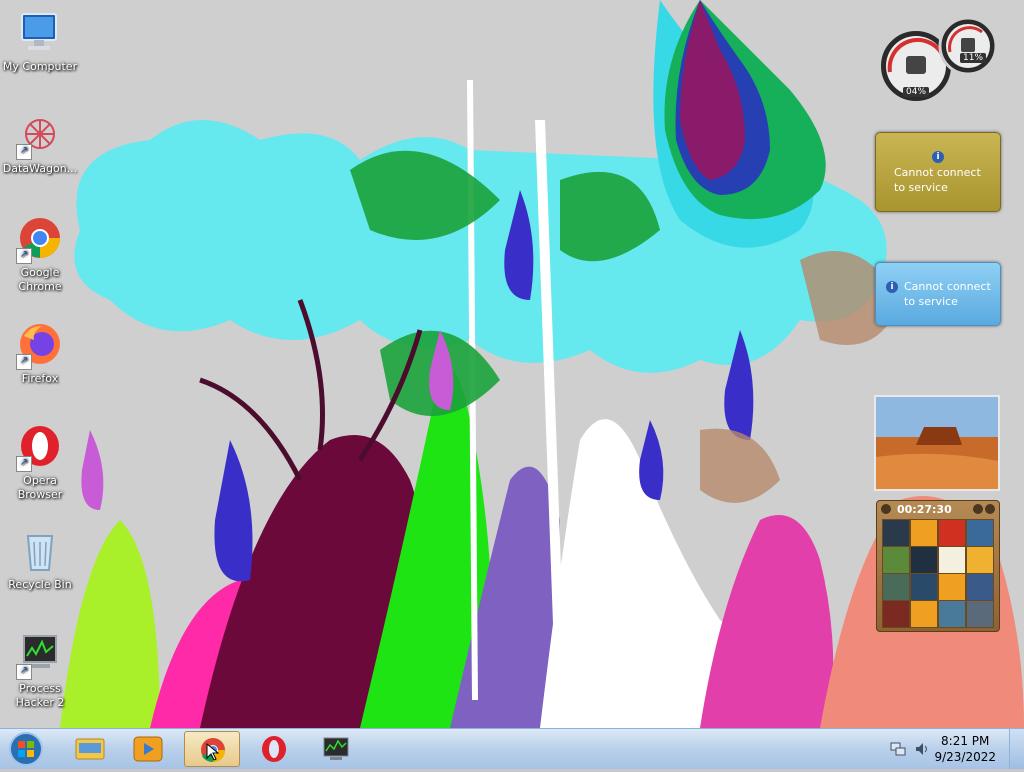 This screenshot has width=1024, height=772. Describe the element at coordinates (40, 136) in the screenshot. I see `datawagon-icon: ↗` at that location.